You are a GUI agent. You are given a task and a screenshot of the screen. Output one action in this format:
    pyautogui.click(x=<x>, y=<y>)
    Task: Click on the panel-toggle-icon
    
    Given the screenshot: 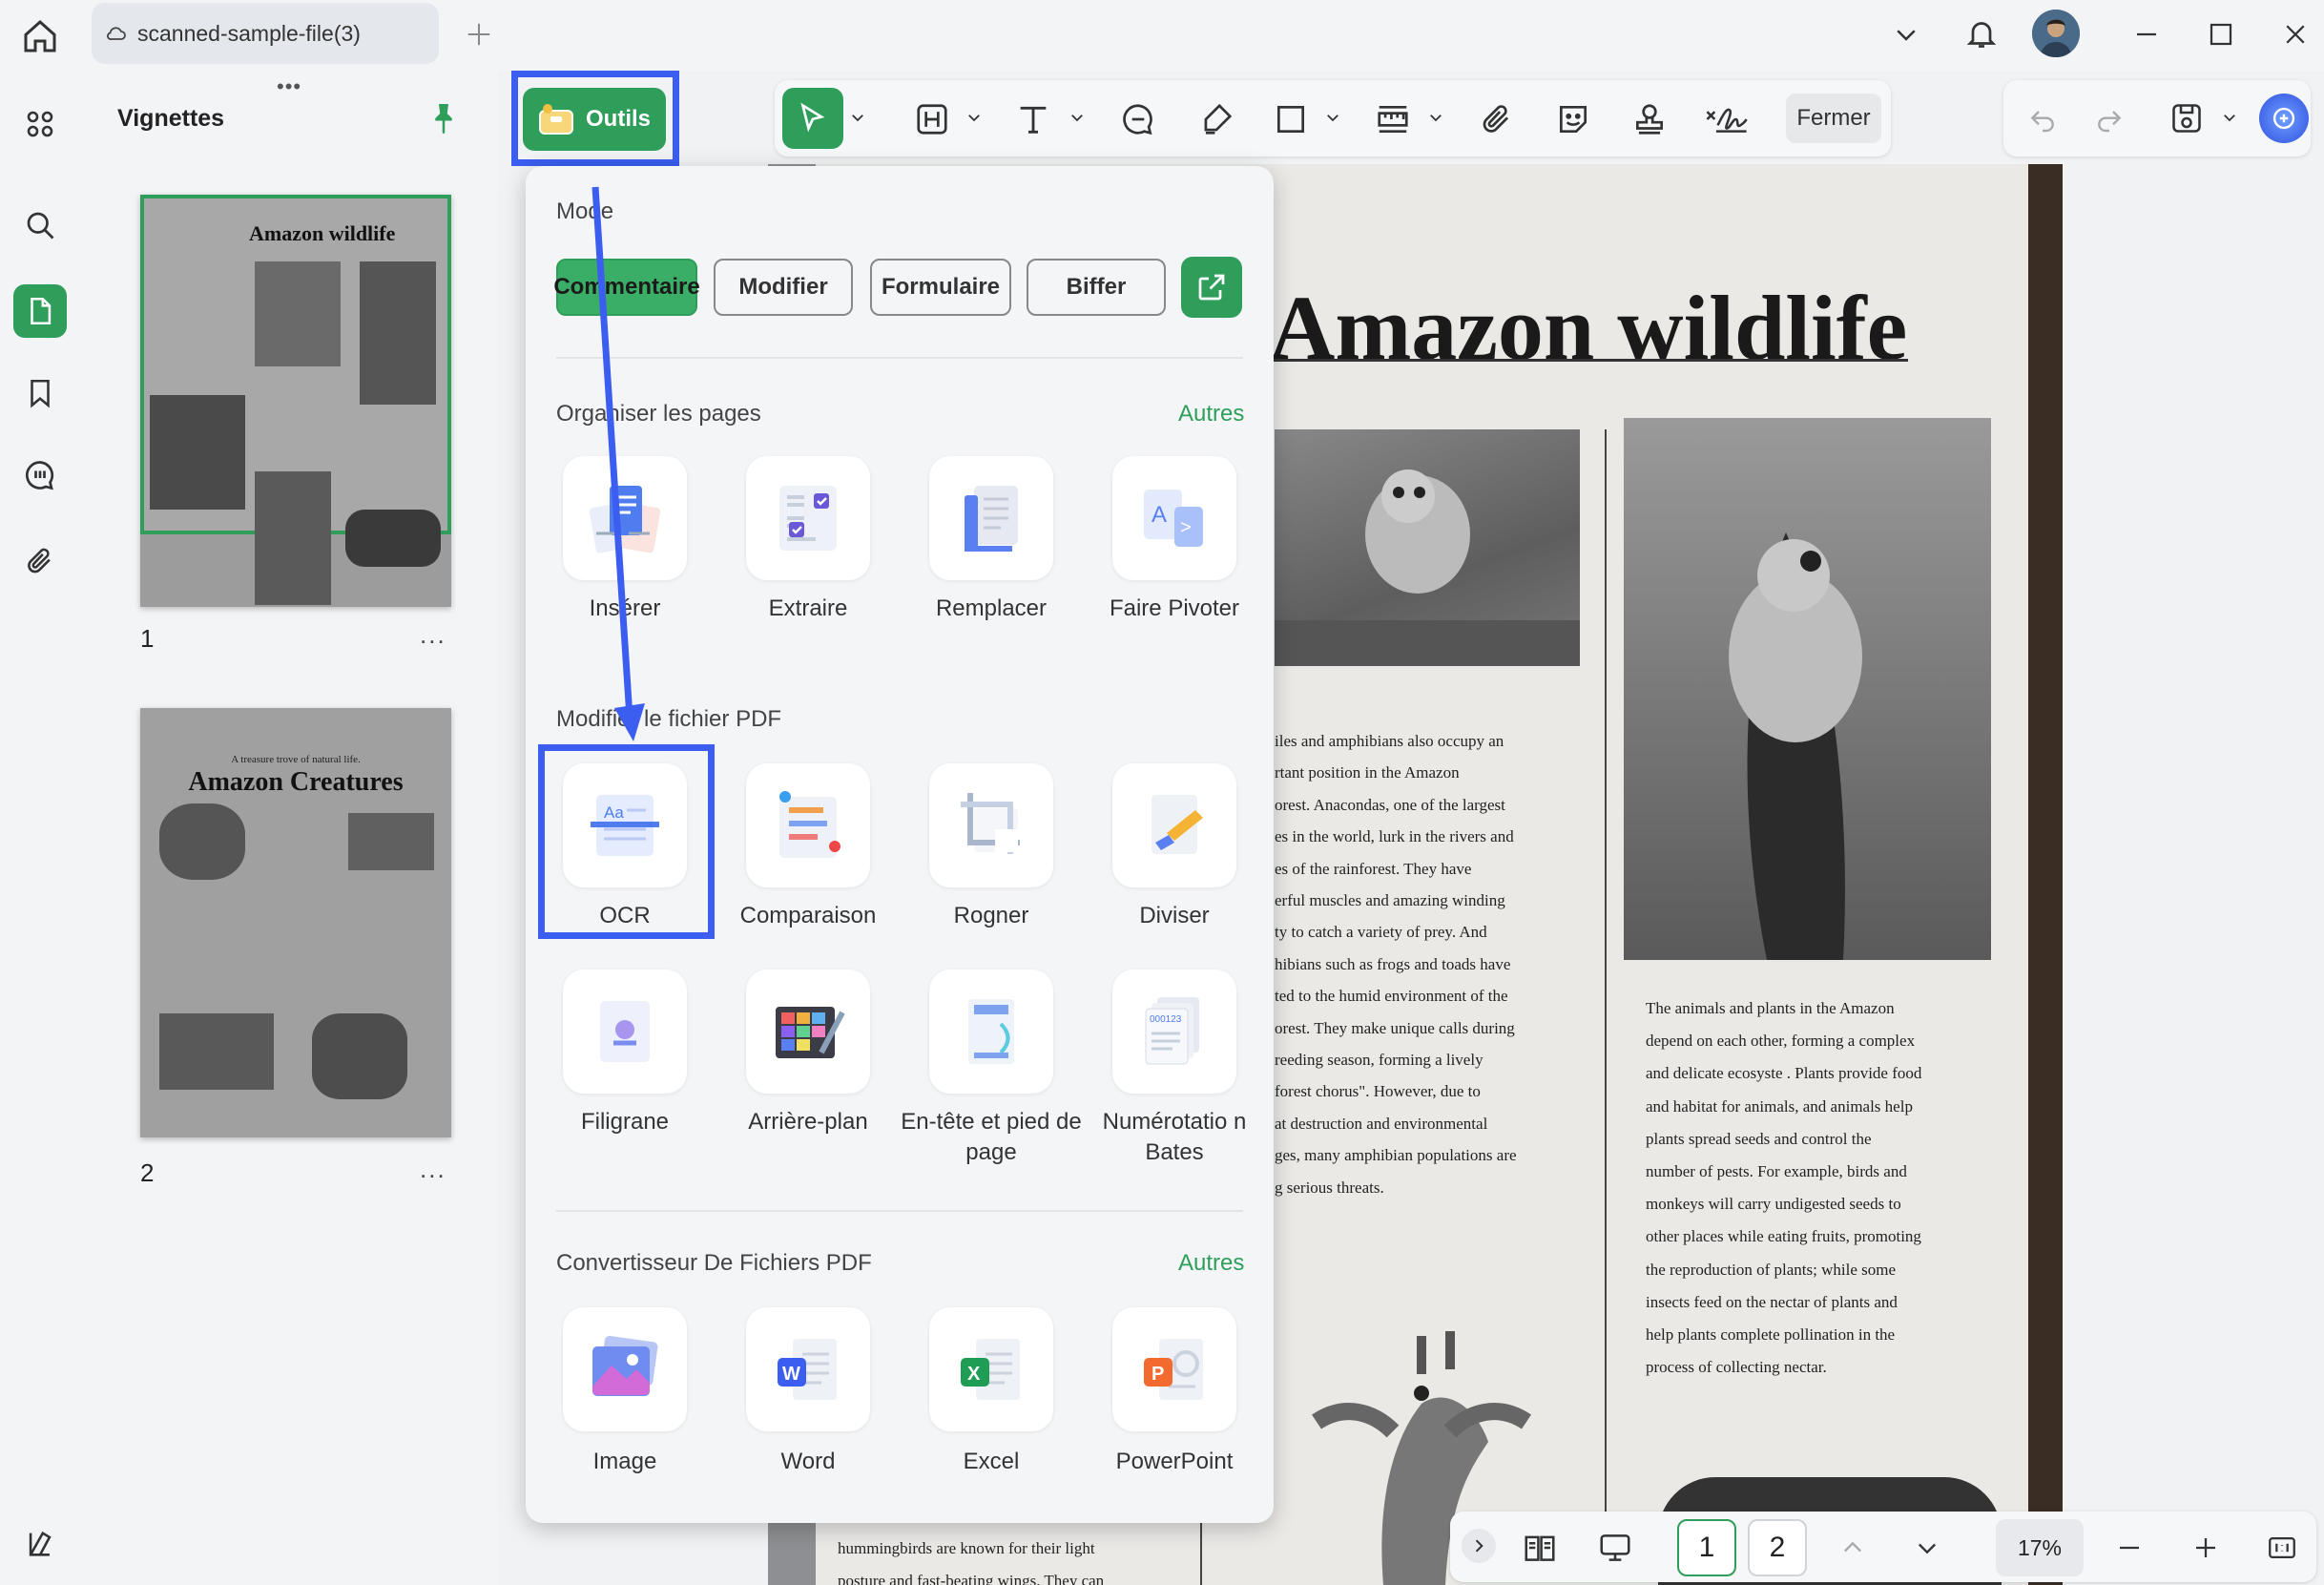 What is the action you would take?
    pyautogui.click(x=40, y=1544)
    